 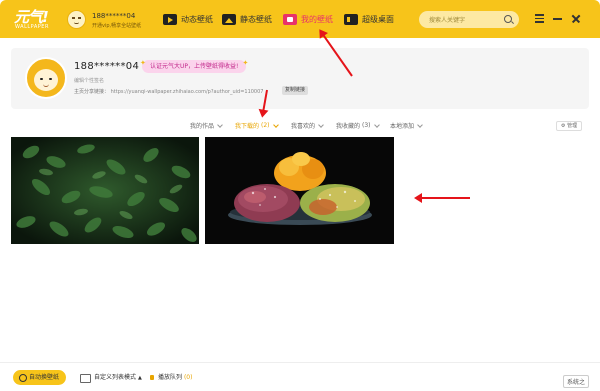 What do you see at coordinates (557, 18) in the screenshot?
I see `minimize-icon` at bounding box center [557, 18].